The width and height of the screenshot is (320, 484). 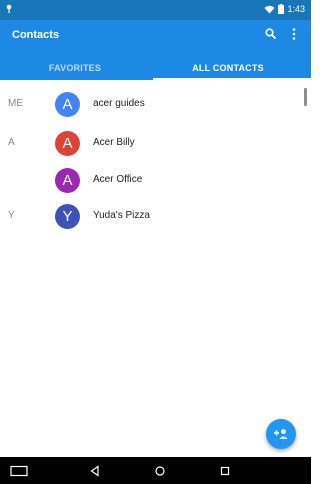 I want to click on keyboard-button, so click(x=19, y=470).